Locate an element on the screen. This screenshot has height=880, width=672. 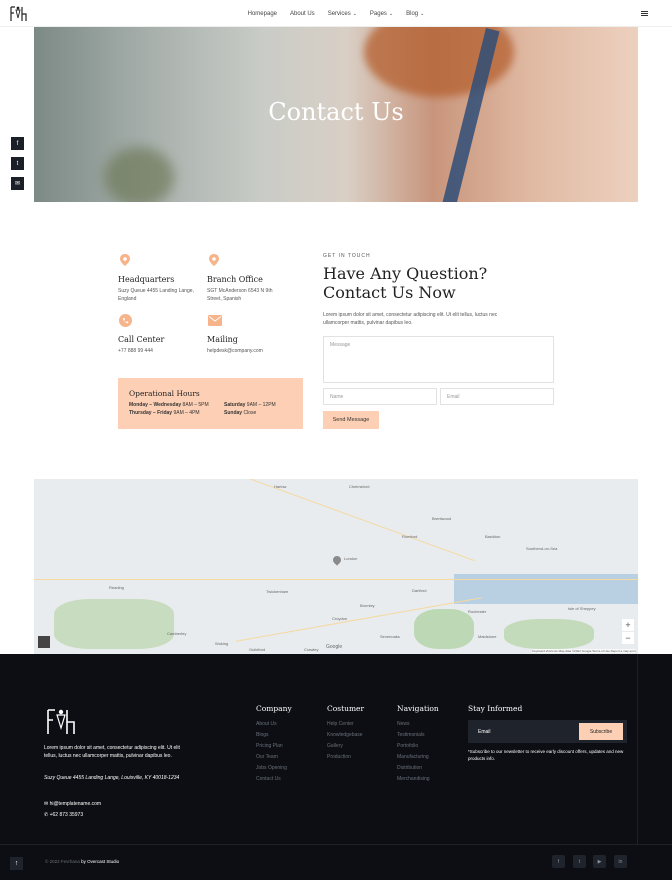
map-label: Reading is located at coordinates (116, 587).